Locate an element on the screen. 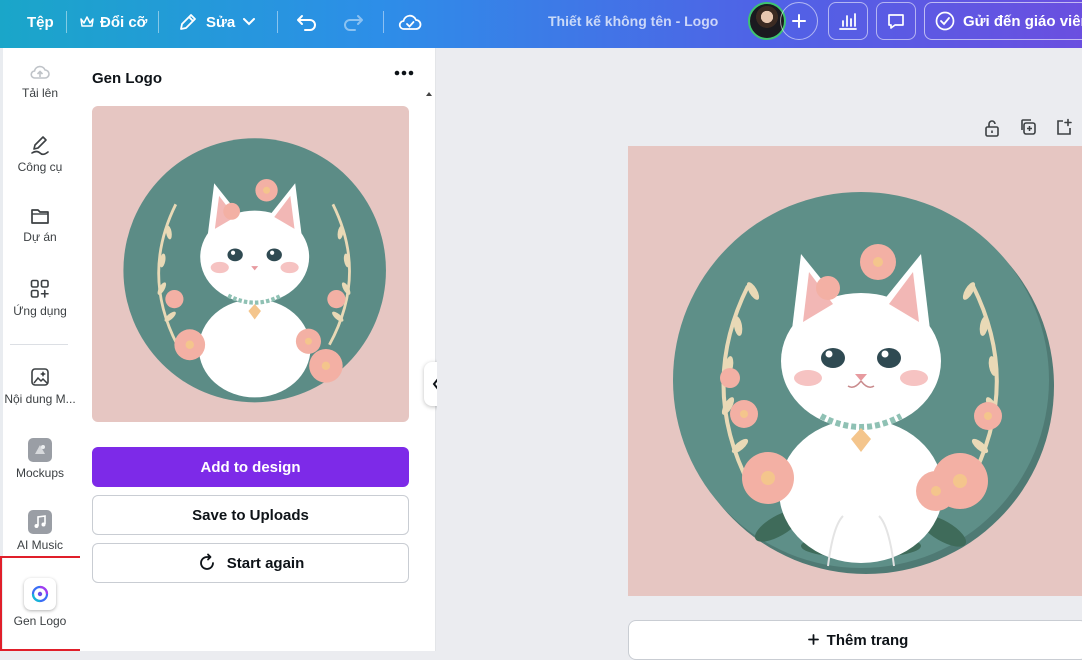 The width and height of the screenshot is (1082, 660). rail-item-tools: Công cụ is located at coordinates (40, 154).